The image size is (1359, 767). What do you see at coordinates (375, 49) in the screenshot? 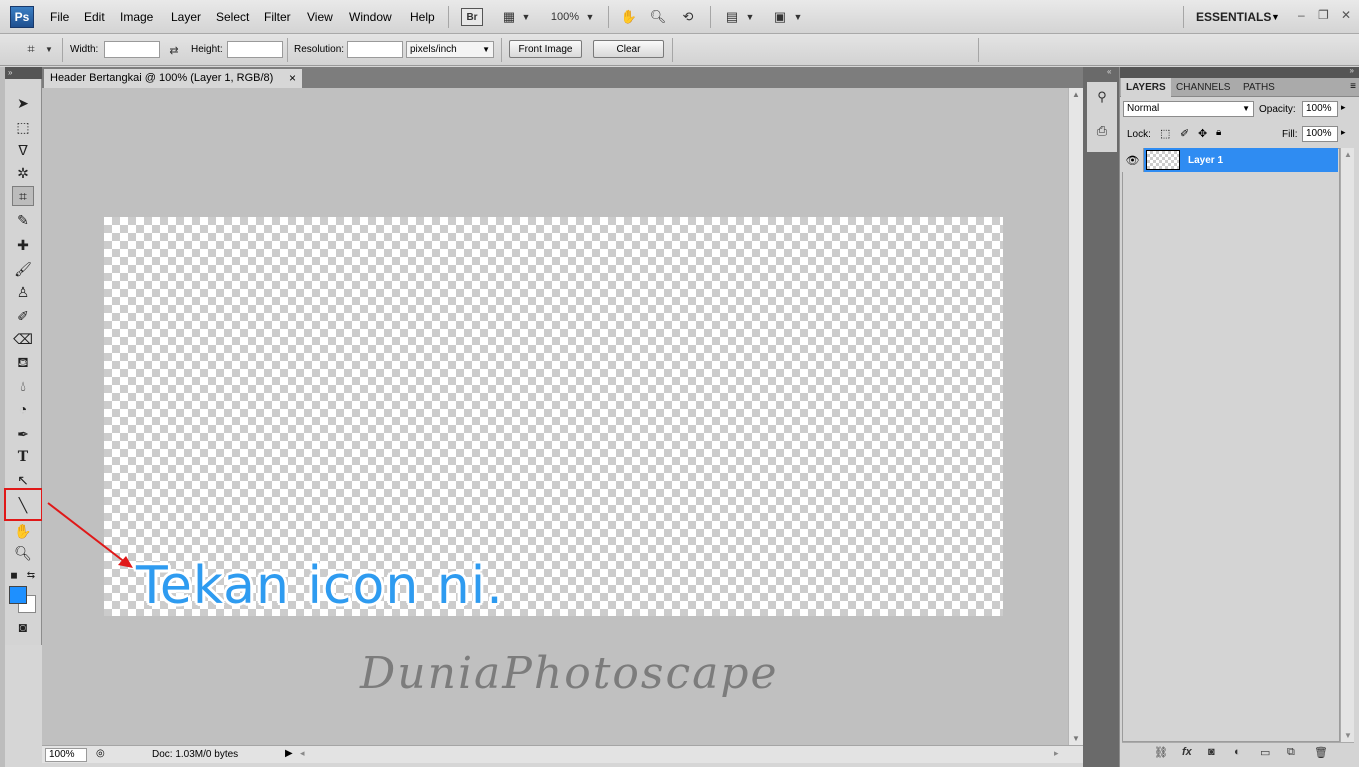
I see `resolution-field` at bounding box center [375, 49].